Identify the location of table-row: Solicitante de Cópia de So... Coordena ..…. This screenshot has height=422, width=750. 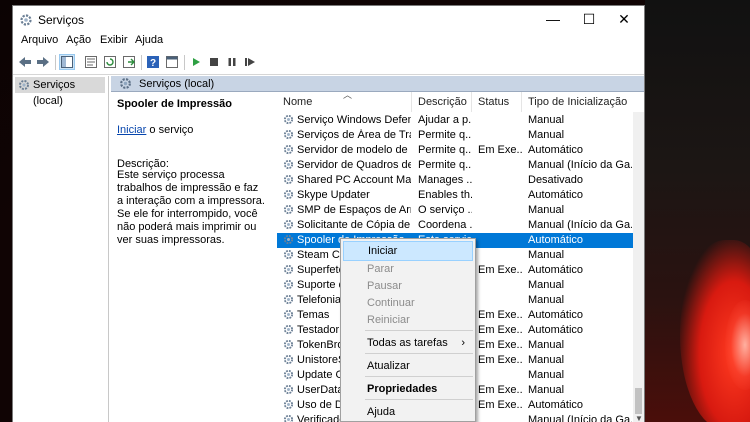
(455, 225).